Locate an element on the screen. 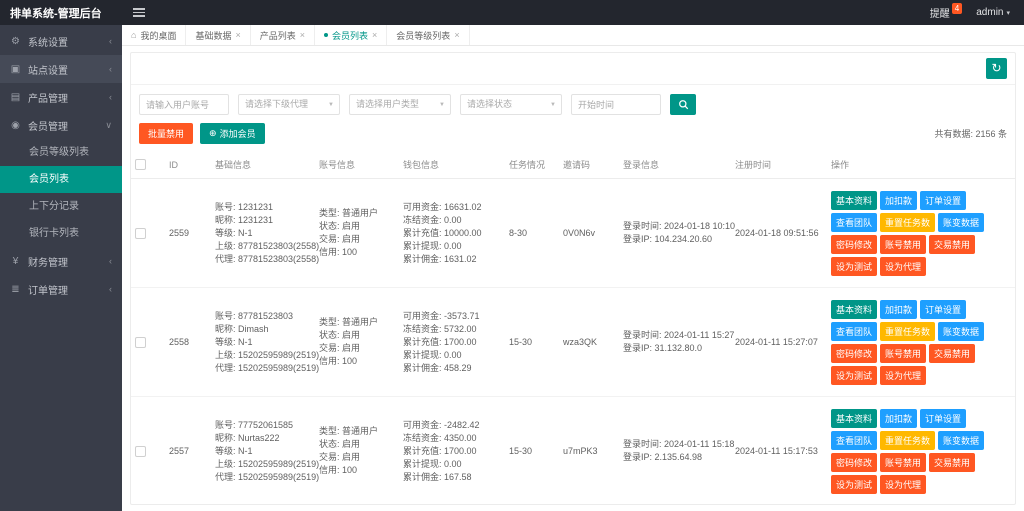  sidebar-item-order-management: ≣ 订单管理 ‹ is located at coordinates (61, 289).